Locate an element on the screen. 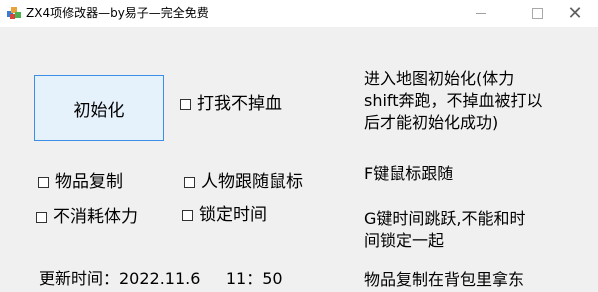 Image resolution: width=598 pixels, height=292 pixels. follow-mouse-checkbox: 人物跟随鼠标 is located at coordinates (243, 182).